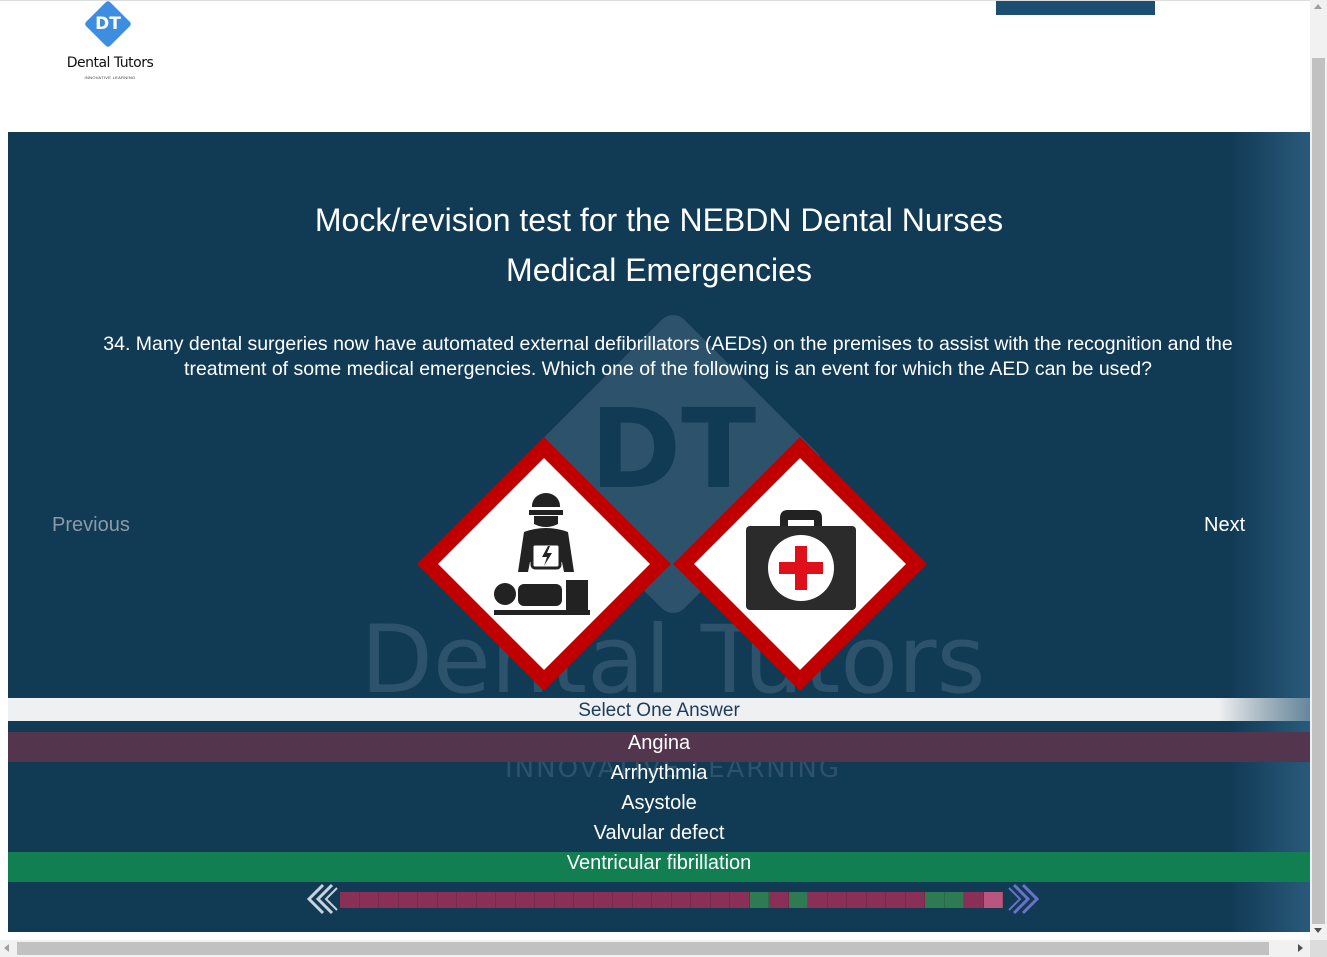  Describe the element at coordinates (643, 948) in the screenshot. I see `horizontal-scroll-thumb` at that location.